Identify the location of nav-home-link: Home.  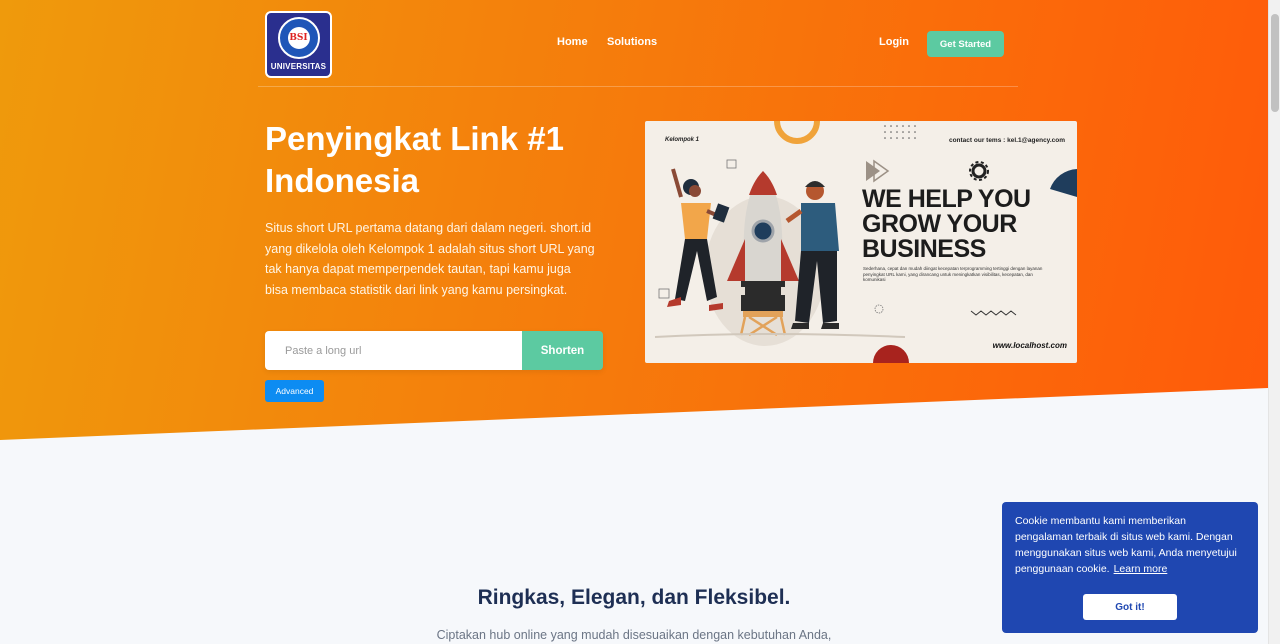
(572, 42).